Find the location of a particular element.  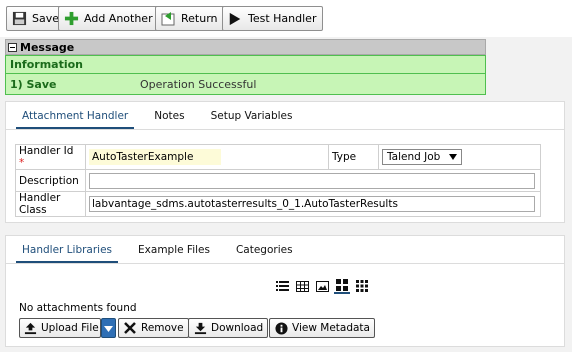

upload-file-label: Upload File is located at coordinates (70, 328).